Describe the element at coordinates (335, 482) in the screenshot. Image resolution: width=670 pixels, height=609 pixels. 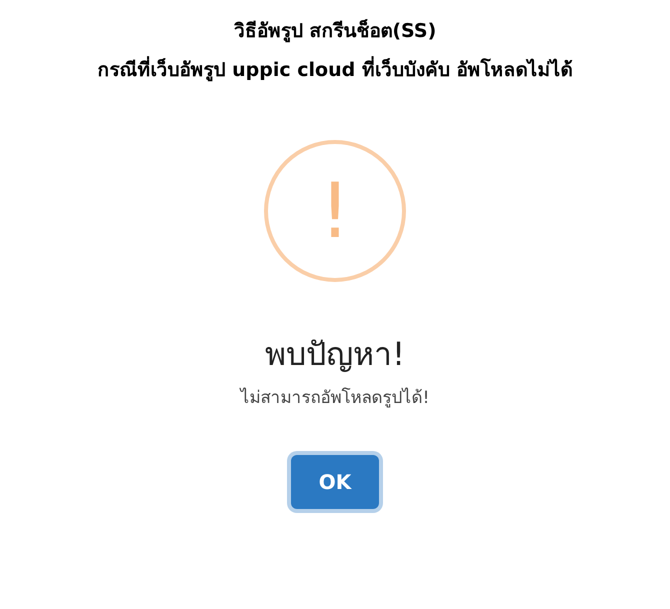
I see `ok-button: OK` at that location.